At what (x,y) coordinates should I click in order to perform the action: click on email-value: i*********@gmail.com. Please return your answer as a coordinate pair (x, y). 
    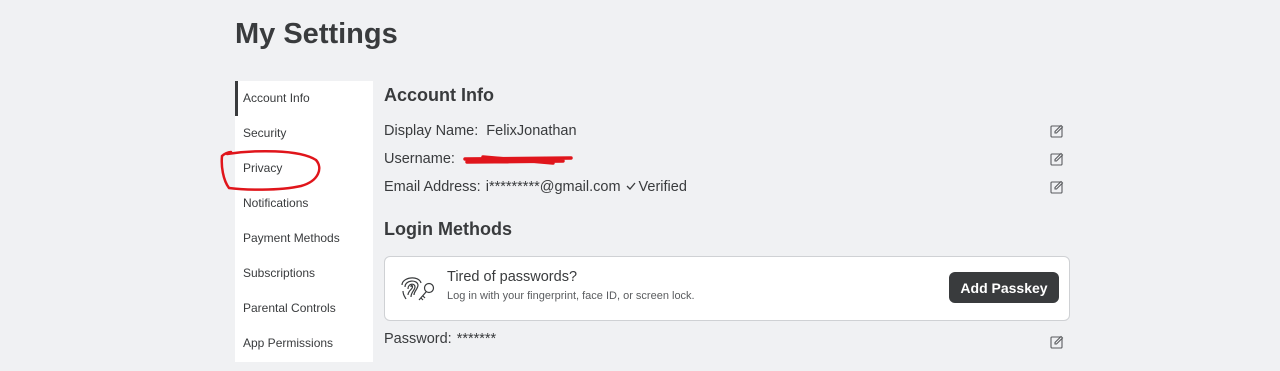
    Looking at the image, I should click on (553, 187).